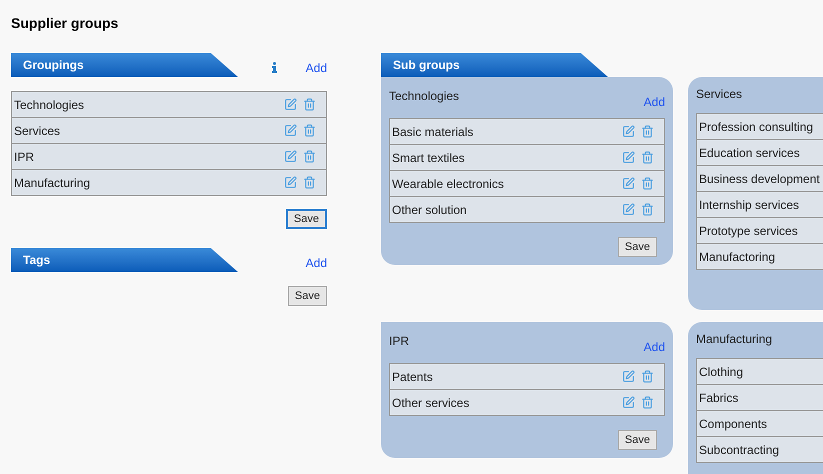 The width and height of the screenshot is (823, 474). I want to click on section-header: Tags, so click(124, 260).